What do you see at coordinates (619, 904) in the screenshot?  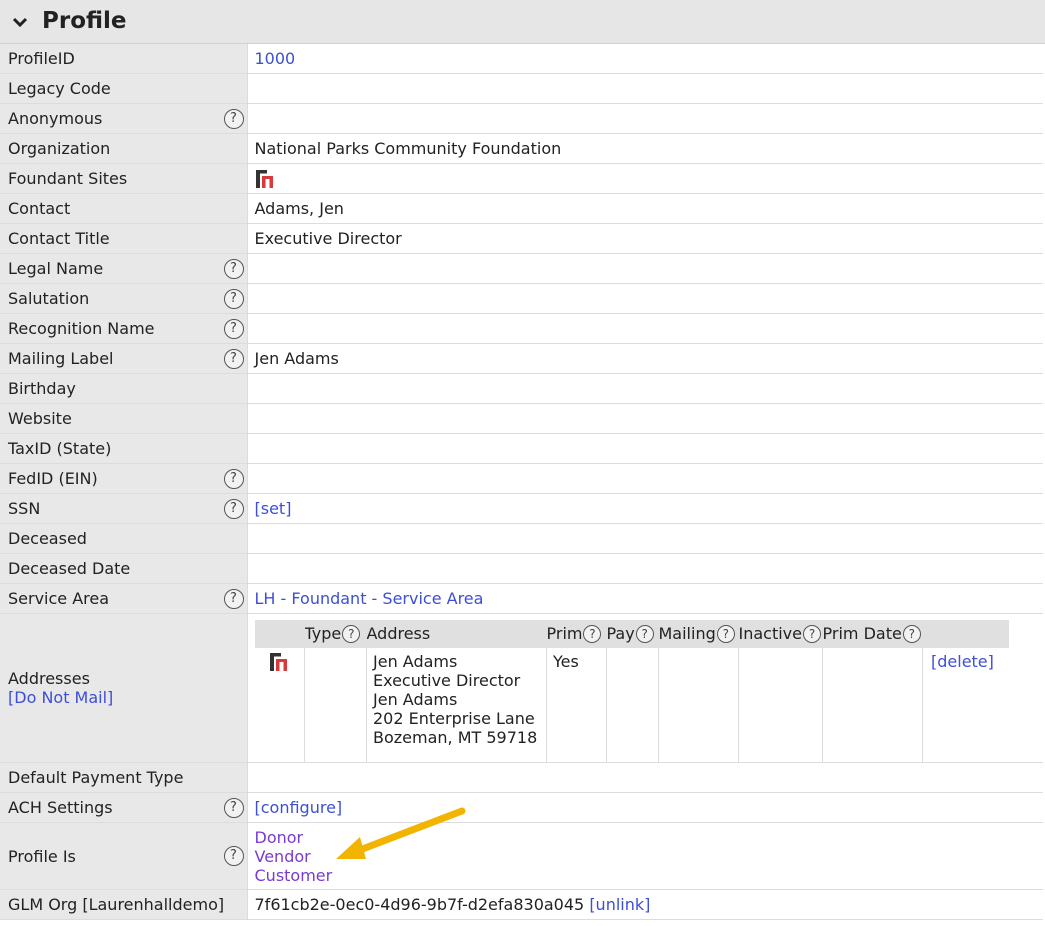 I see `unlink-link: [unlink]` at bounding box center [619, 904].